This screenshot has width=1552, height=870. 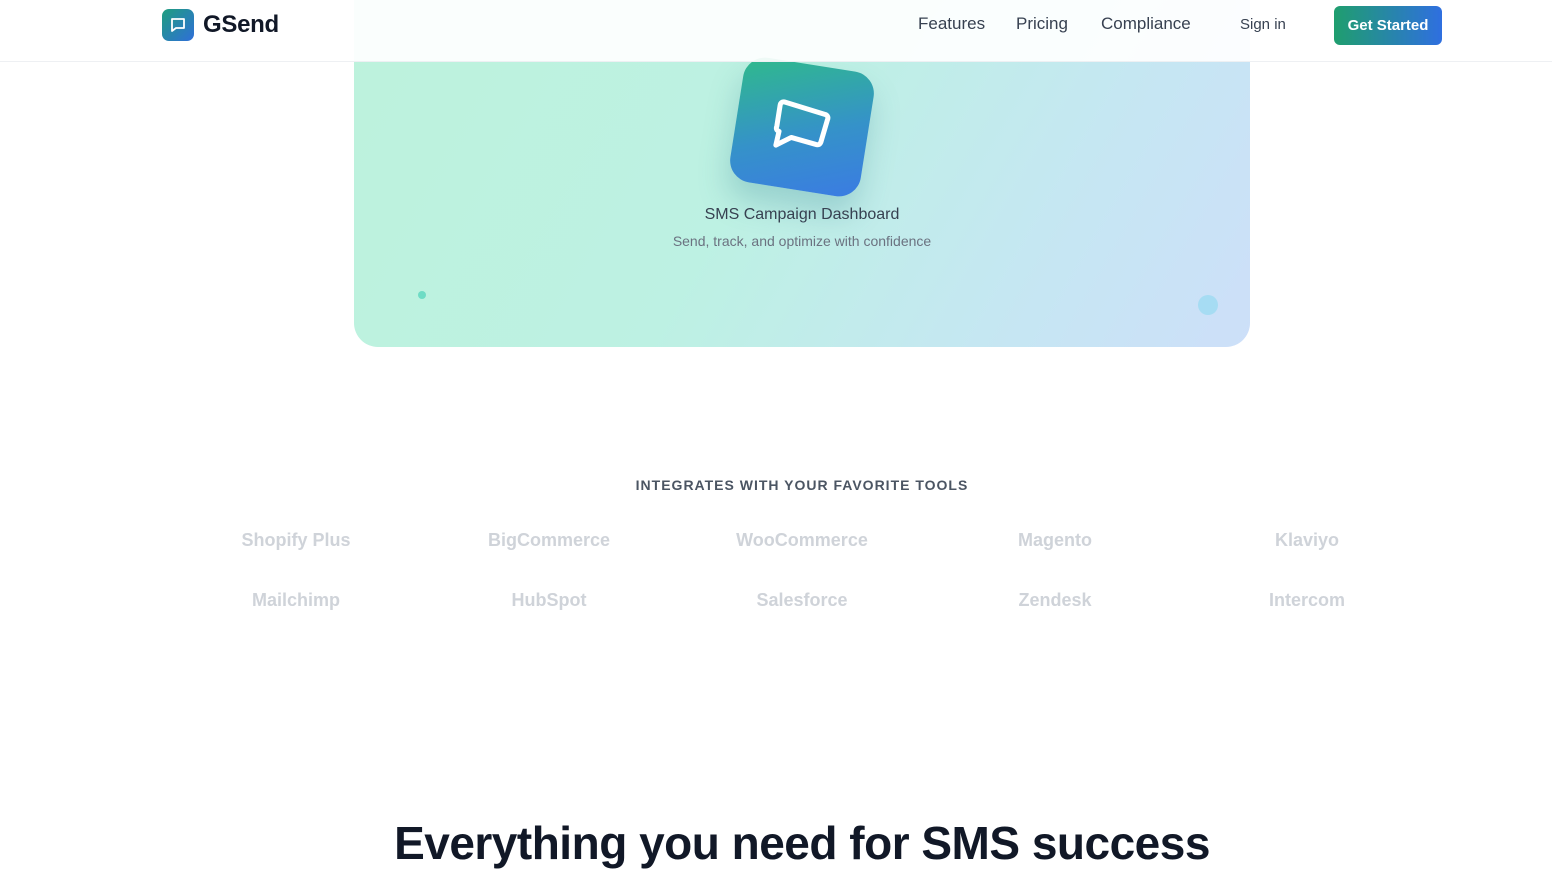 What do you see at coordinates (802, 540) in the screenshot?
I see `integration-woocommerce: WooCommerce` at bounding box center [802, 540].